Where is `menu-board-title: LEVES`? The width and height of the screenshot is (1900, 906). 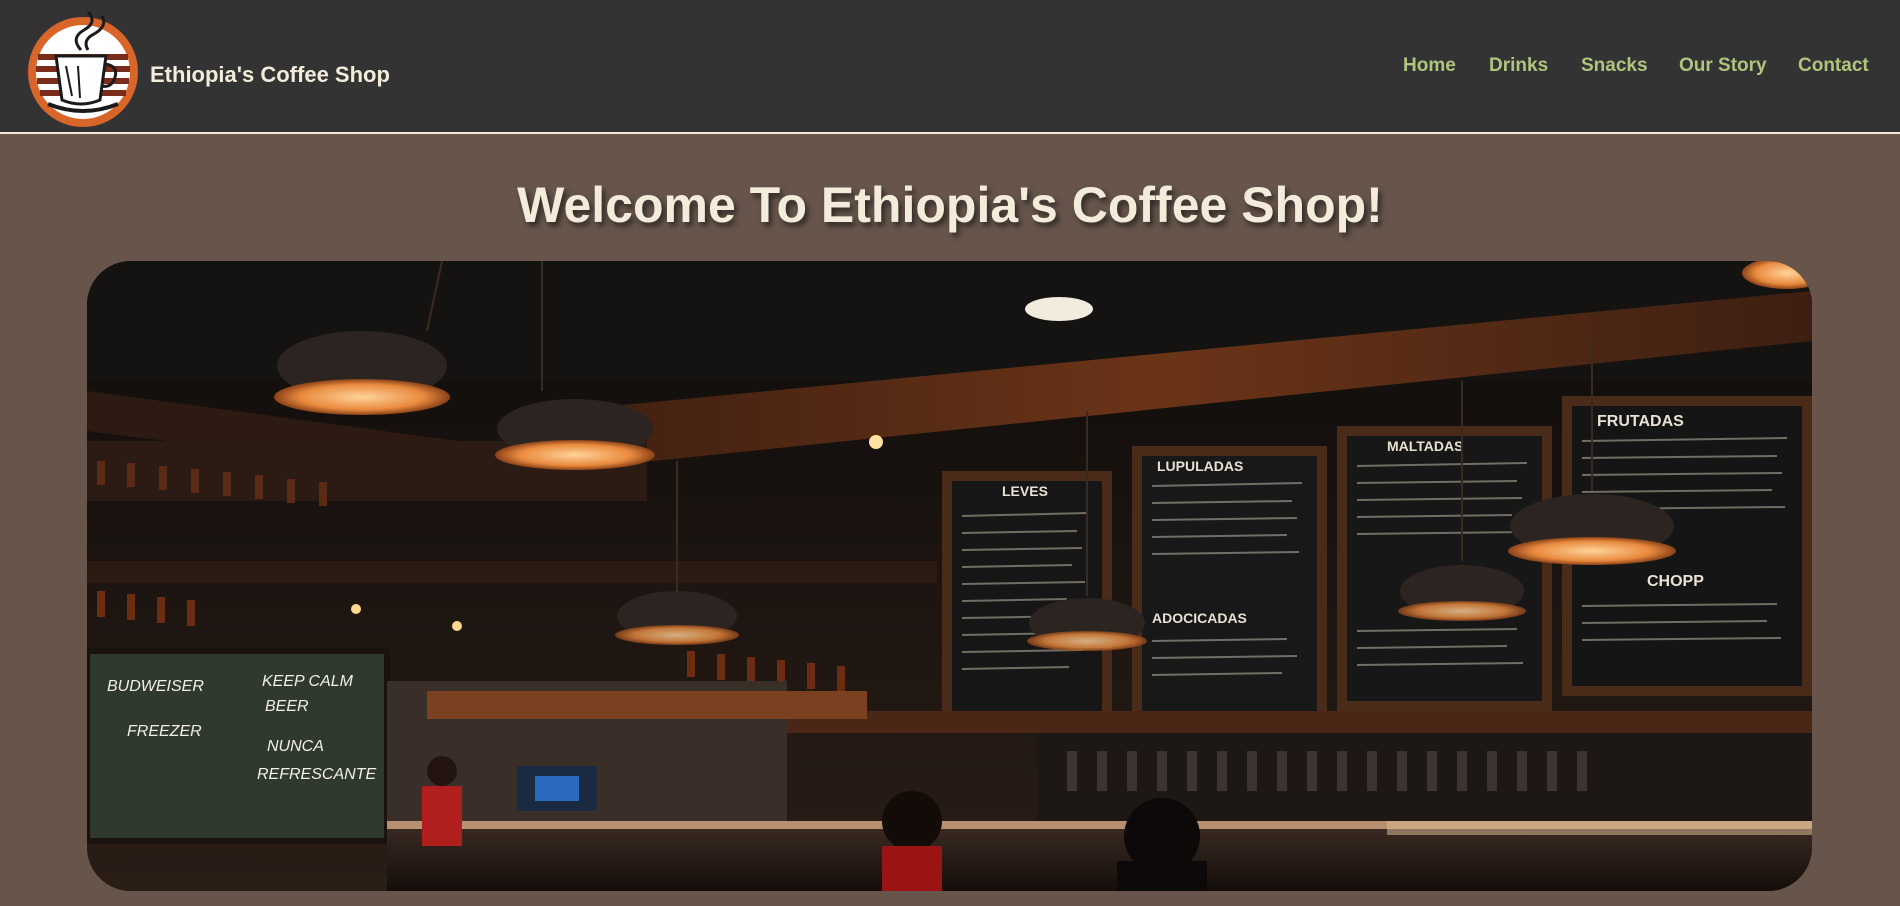
menu-board-title: LEVES is located at coordinates (1025, 491).